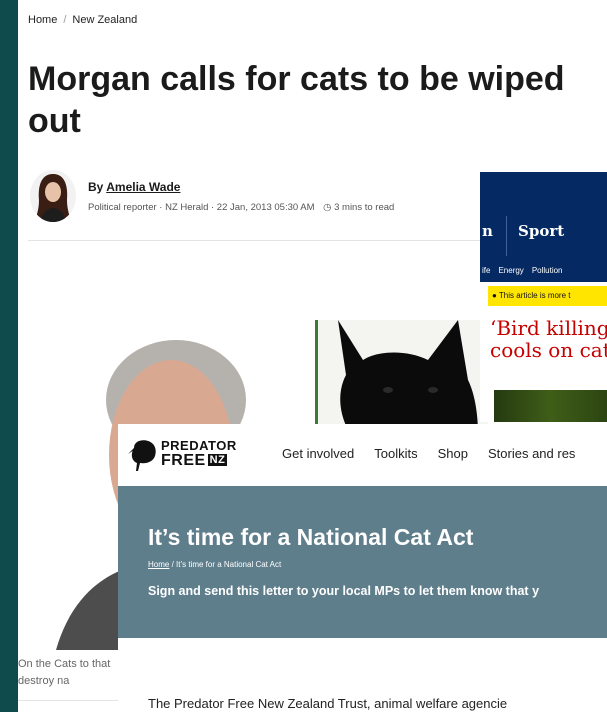 The image size is (607, 712). What do you see at coordinates (510, 270) in the screenshot?
I see `subnav-item-energy: Energy` at bounding box center [510, 270].